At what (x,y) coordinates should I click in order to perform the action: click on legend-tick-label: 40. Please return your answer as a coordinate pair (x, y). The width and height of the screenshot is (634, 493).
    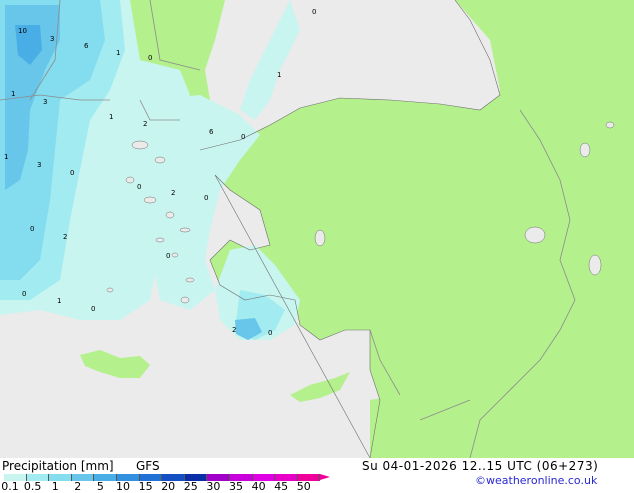
    Looking at the image, I should click on (258, 486).